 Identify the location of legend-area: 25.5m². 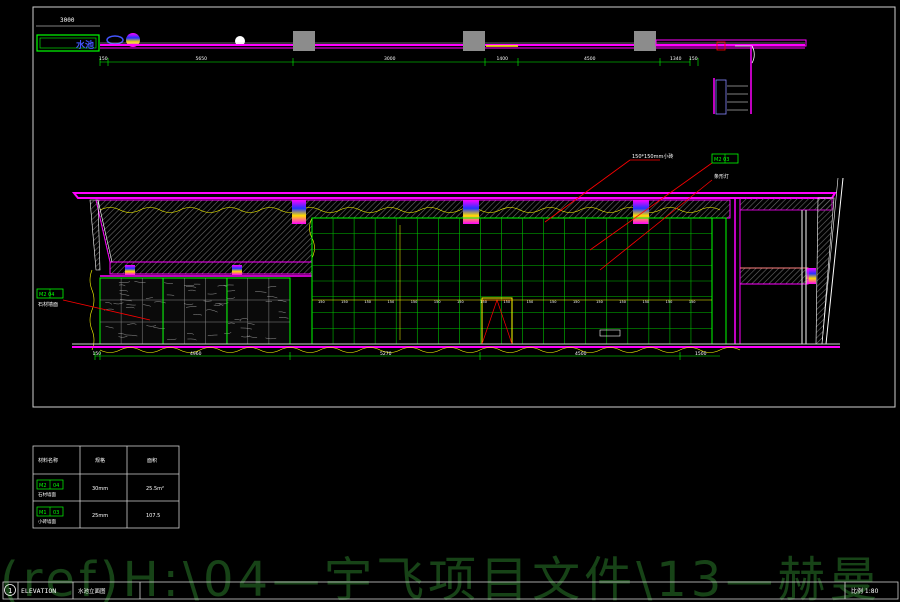
(155, 489).